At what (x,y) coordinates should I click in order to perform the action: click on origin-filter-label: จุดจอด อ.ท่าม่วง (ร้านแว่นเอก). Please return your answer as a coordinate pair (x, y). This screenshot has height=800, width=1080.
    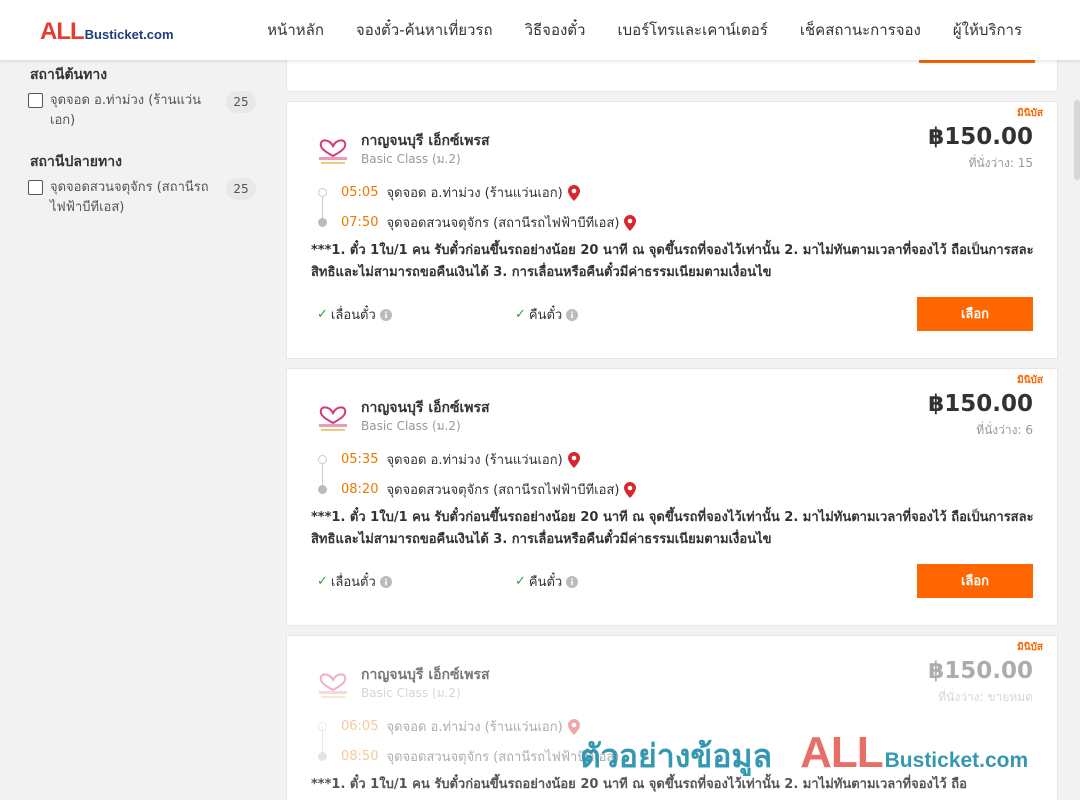
    Looking at the image, I should click on (126, 110).